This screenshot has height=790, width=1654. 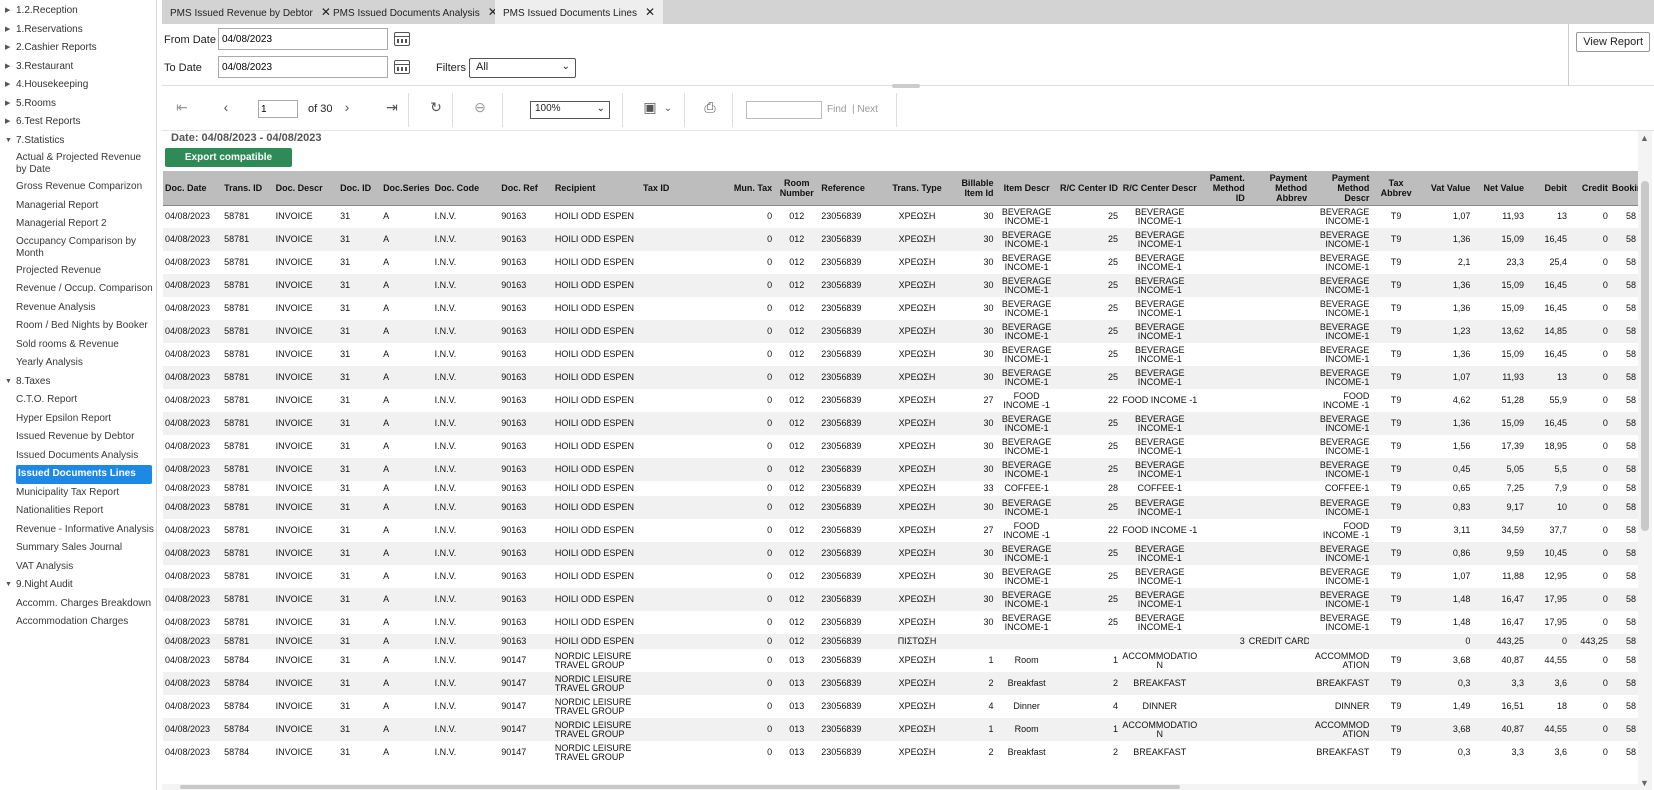 What do you see at coordinates (710, 107) in the screenshot?
I see `print-icon: ⎙` at bounding box center [710, 107].